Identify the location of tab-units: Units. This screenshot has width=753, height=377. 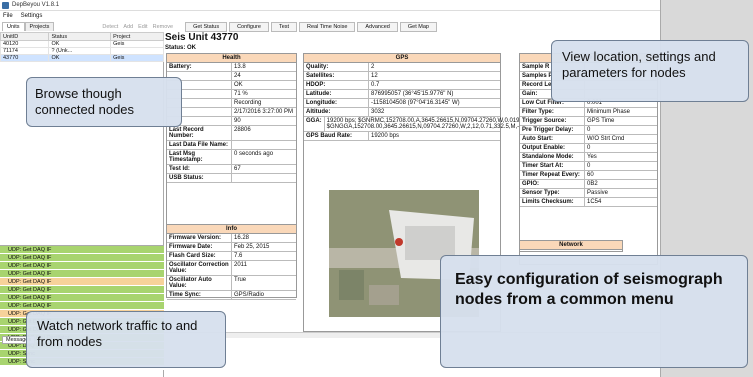
(13, 26).